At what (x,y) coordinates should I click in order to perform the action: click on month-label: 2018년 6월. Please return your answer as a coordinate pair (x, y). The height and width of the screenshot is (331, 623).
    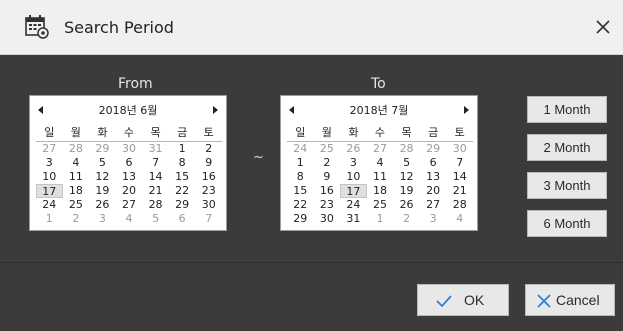
    Looking at the image, I should click on (128, 110).